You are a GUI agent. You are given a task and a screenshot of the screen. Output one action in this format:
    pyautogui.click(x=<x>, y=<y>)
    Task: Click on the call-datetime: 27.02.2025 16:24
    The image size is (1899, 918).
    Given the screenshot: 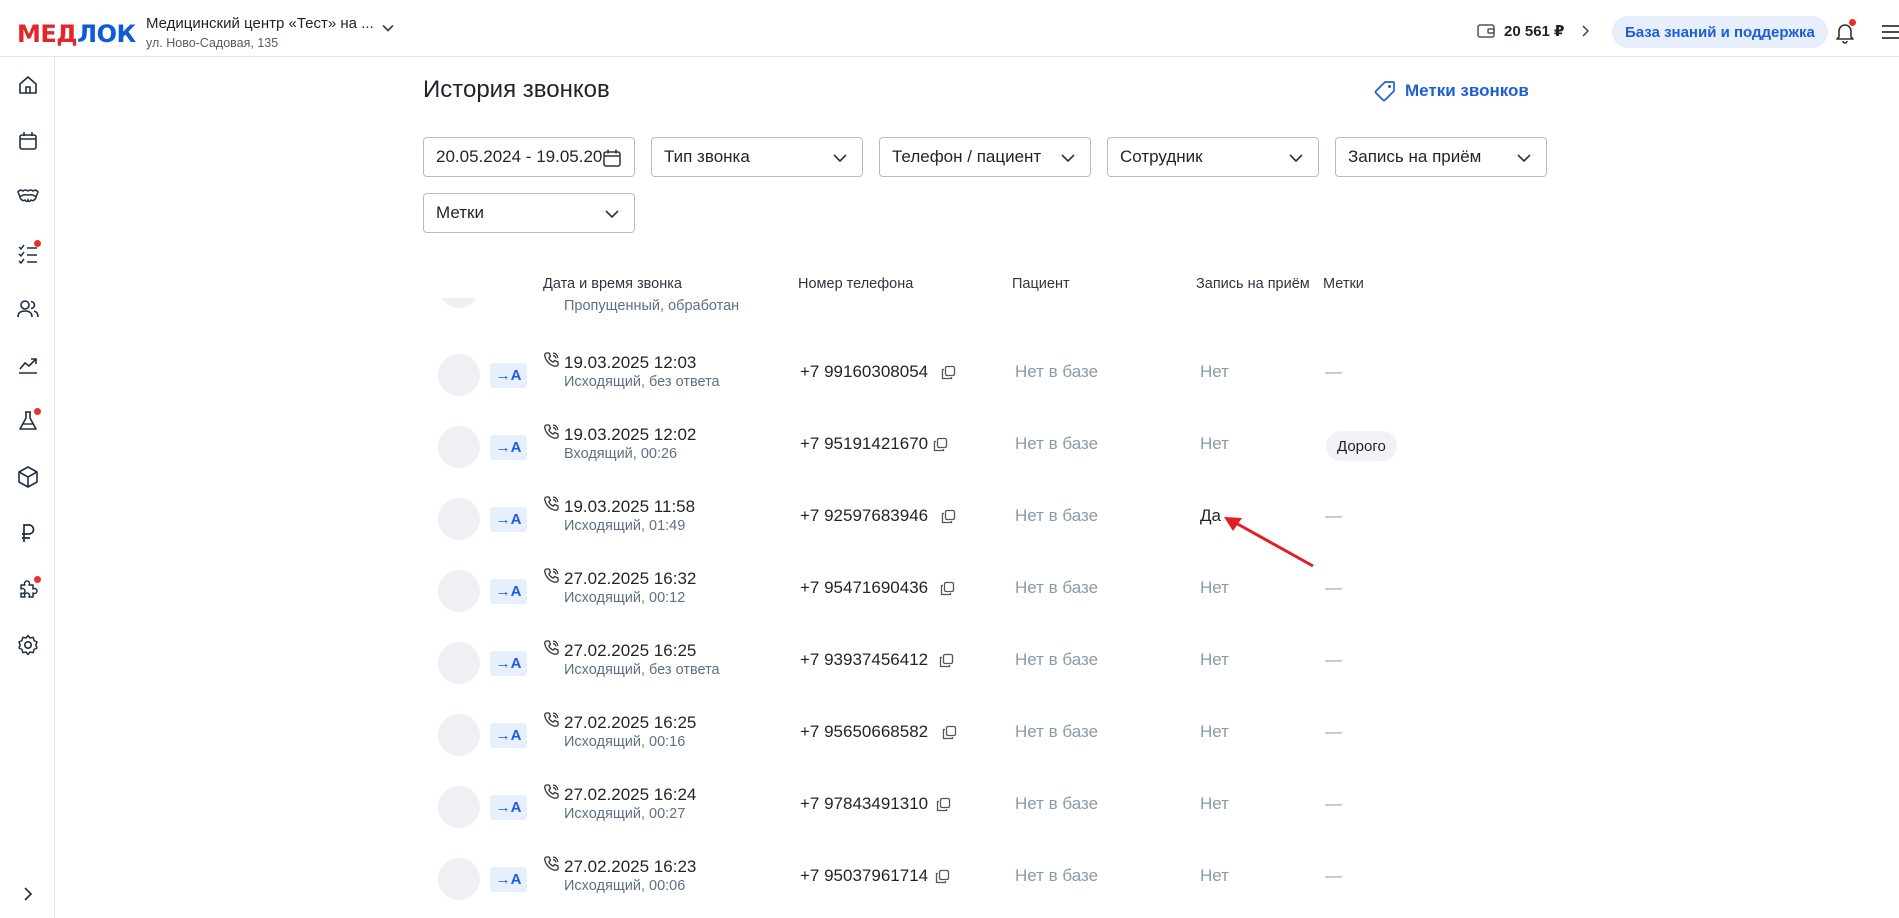 What is the action you would take?
    pyautogui.click(x=630, y=794)
    